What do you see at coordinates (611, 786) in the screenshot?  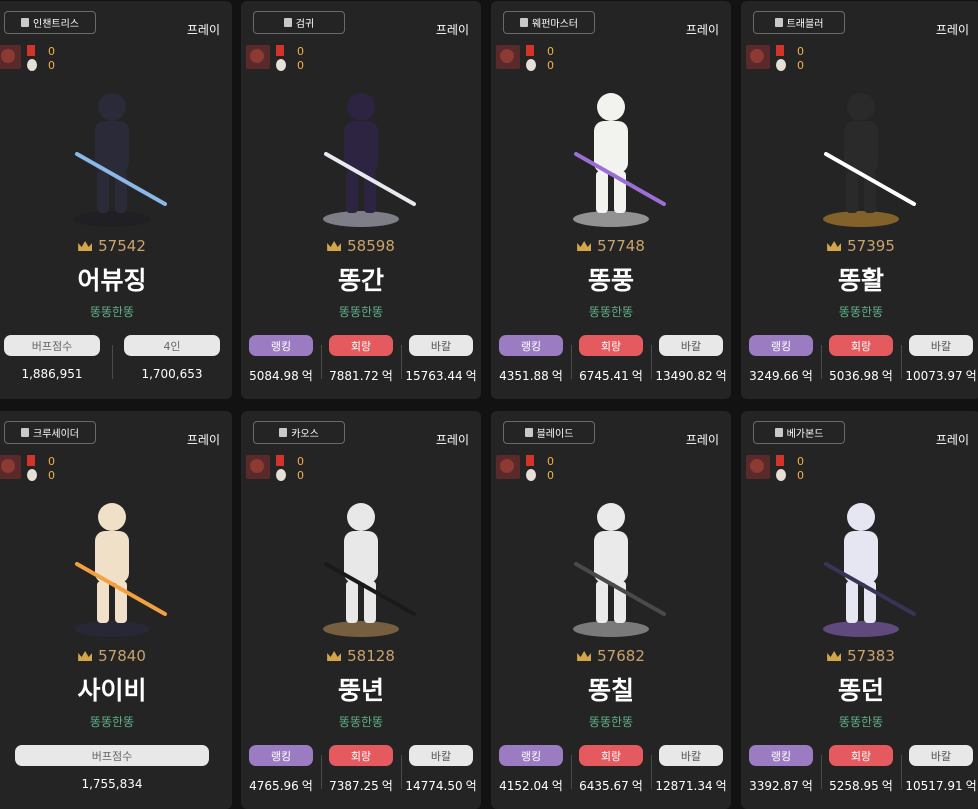 I see `rotation-value: 6435.67 억` at bounding box center [611, 786].